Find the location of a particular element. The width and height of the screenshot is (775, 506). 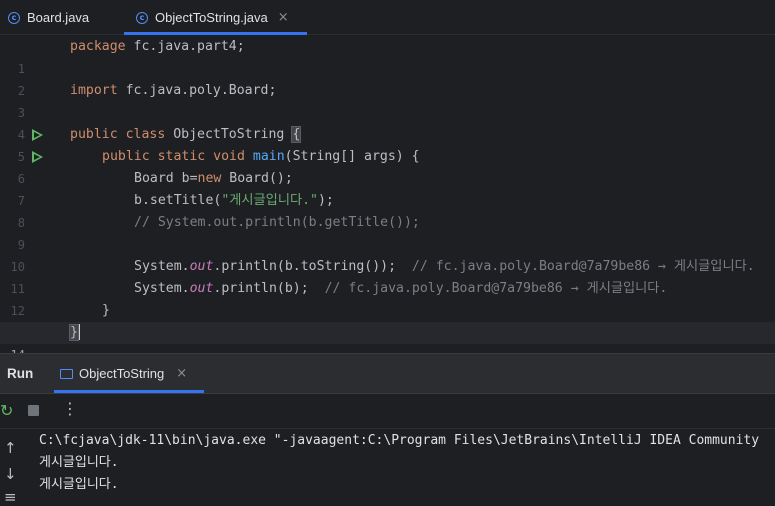

code-line: 4 is located at coordinates (387, 122).